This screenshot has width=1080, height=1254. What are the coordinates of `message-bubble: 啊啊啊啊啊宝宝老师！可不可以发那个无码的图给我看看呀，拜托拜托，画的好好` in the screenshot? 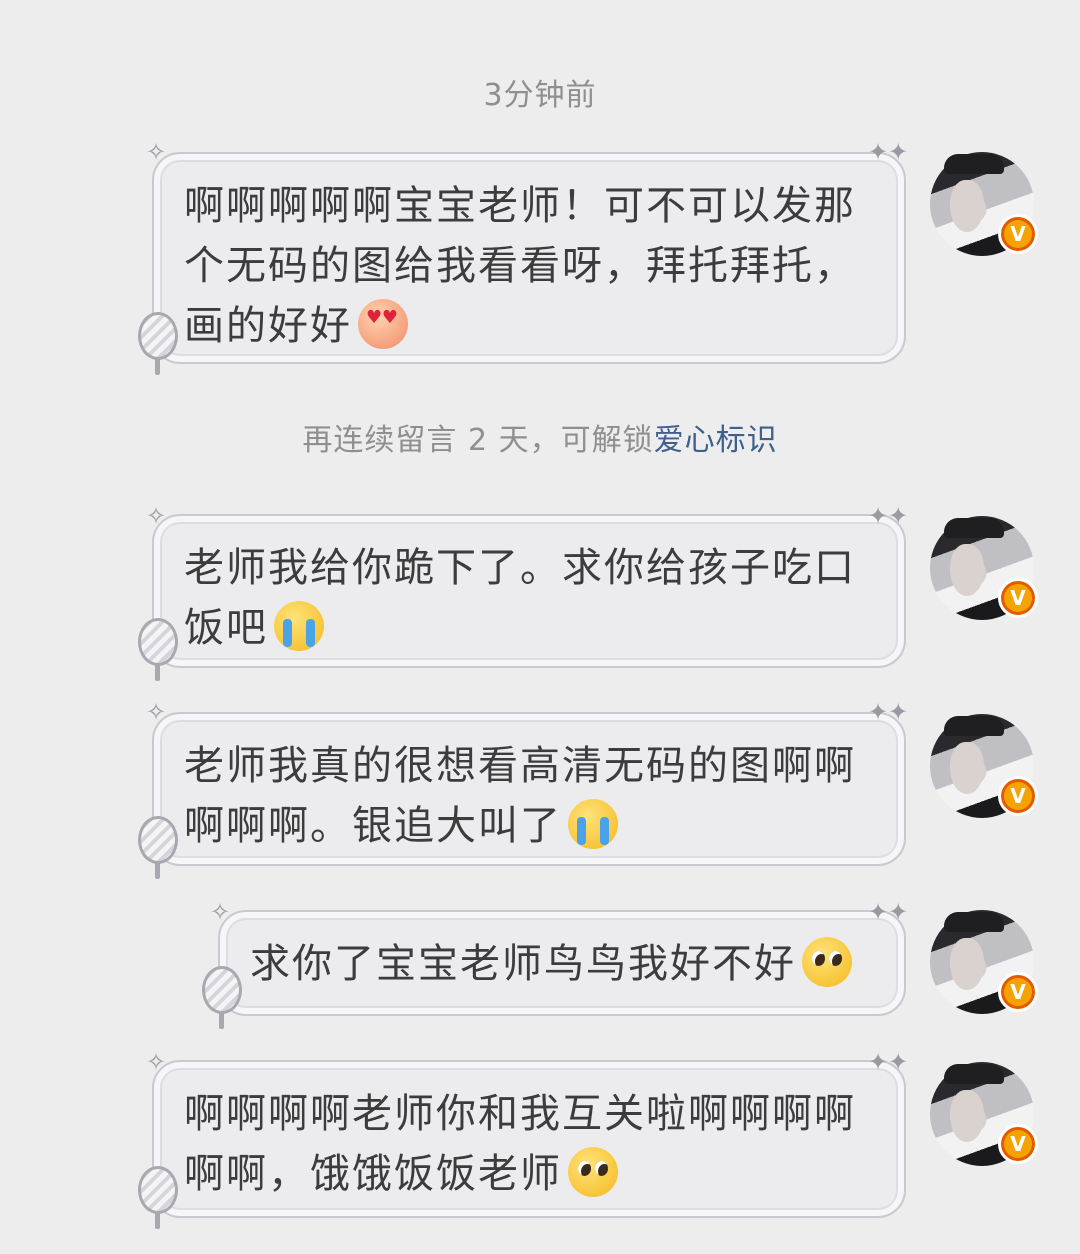 It's located at (529, 258).